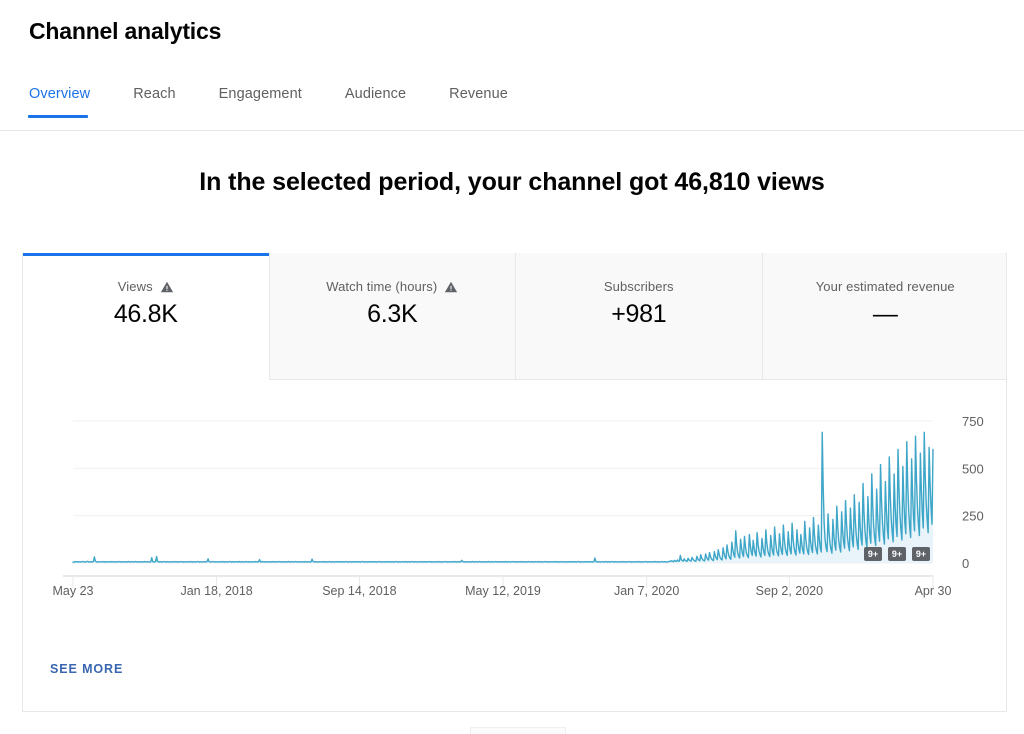 This screenshot has height=734, width=1024. What do you see at coordinates (125, 31) in the screenshot?
I see `page-title: Channel analytics` at bounding box center [125, 31].